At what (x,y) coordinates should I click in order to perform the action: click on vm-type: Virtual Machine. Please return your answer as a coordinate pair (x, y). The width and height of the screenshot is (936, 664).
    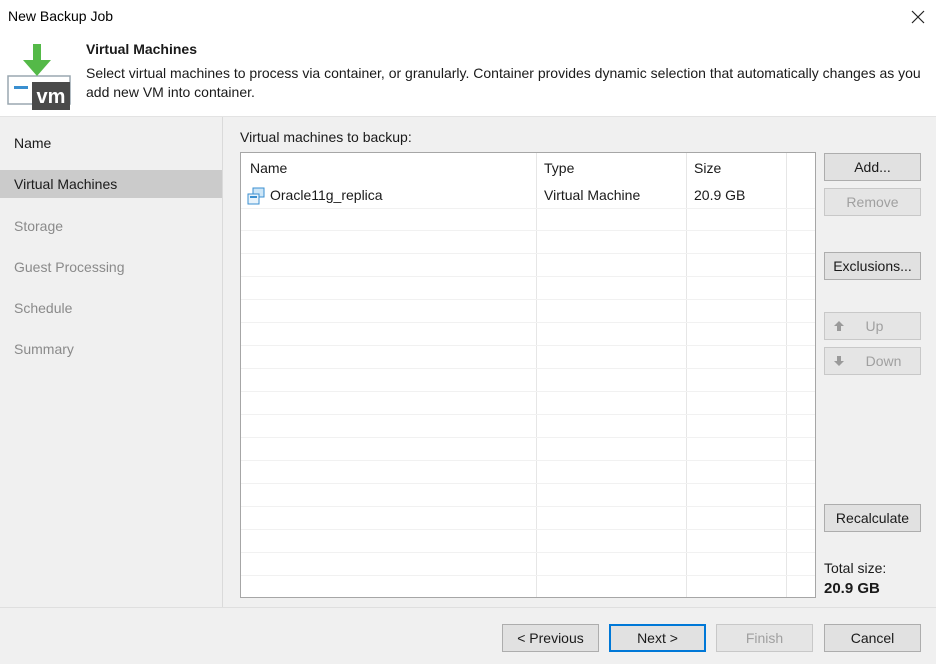
    Looking at the image, I should click on (592, 195).